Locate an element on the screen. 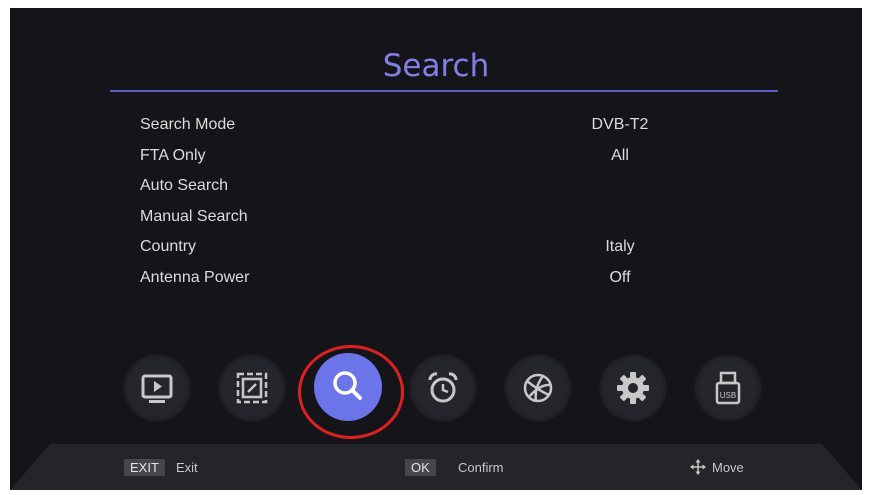 Image resolution: width=871 pixels, height=495 pixels. timer-menu-button is located at coordinates (443, 388).